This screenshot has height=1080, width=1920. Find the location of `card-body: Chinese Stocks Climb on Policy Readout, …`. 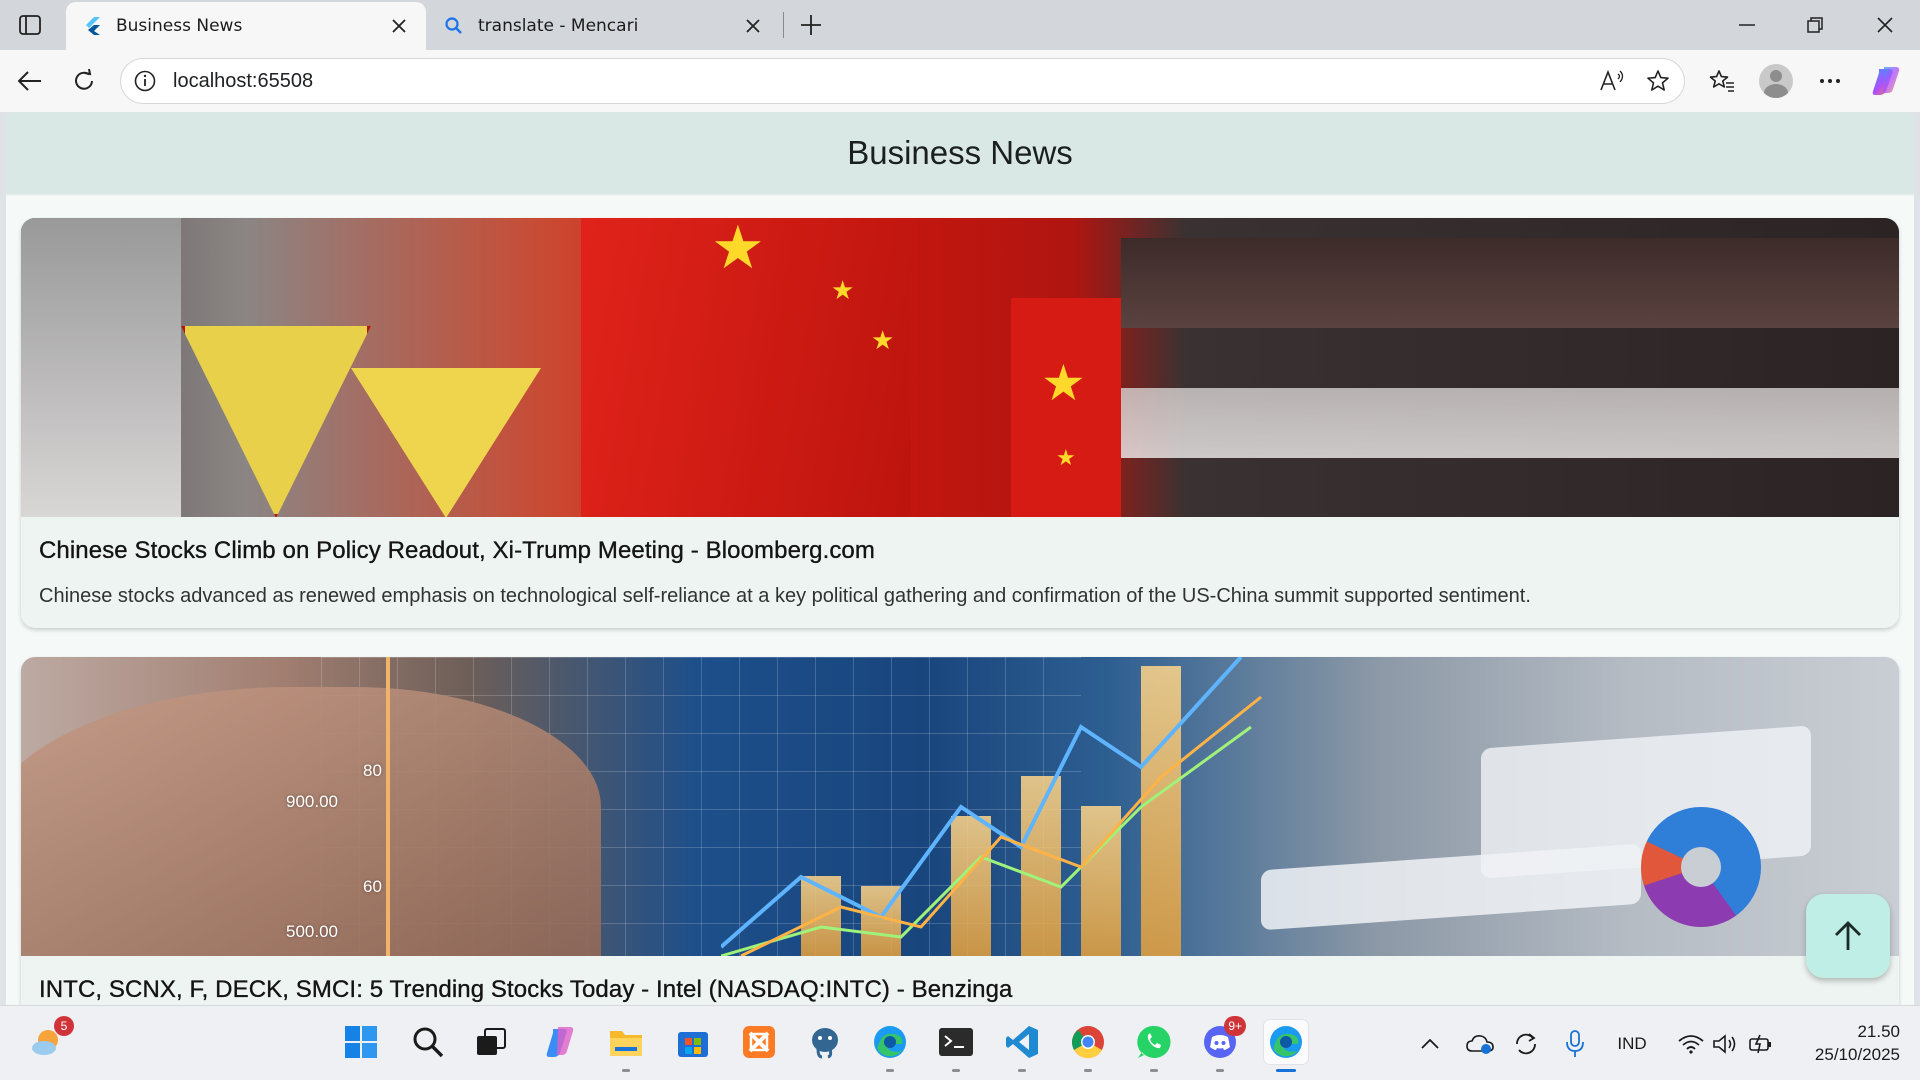

card-body: Chinese Stocks Climb on Policy Readout, … is located at coordinates (960, 572).